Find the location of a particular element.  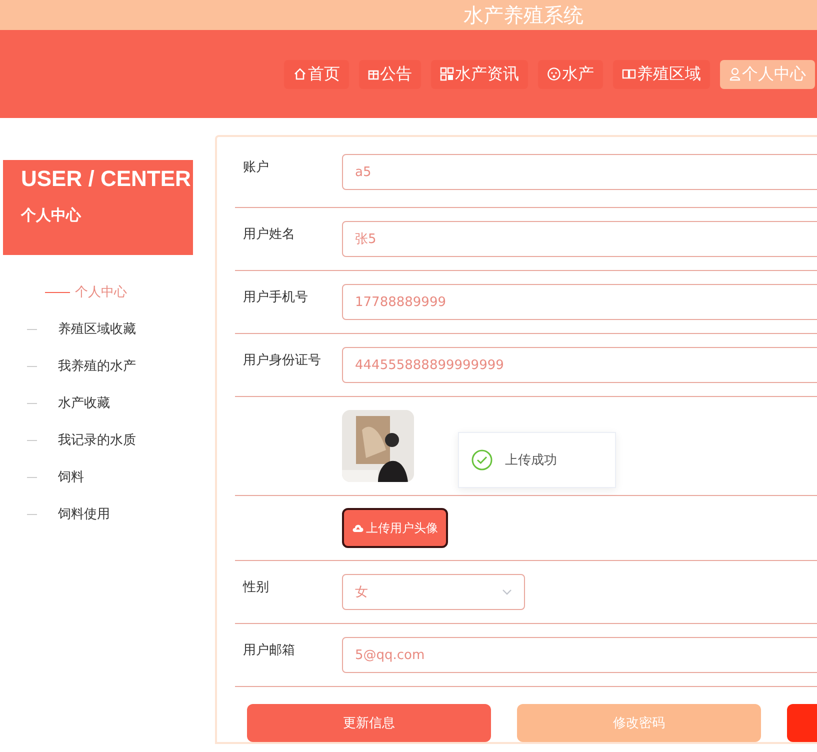

field-label: 用户身份证号 is located at coordinates (282, 360).